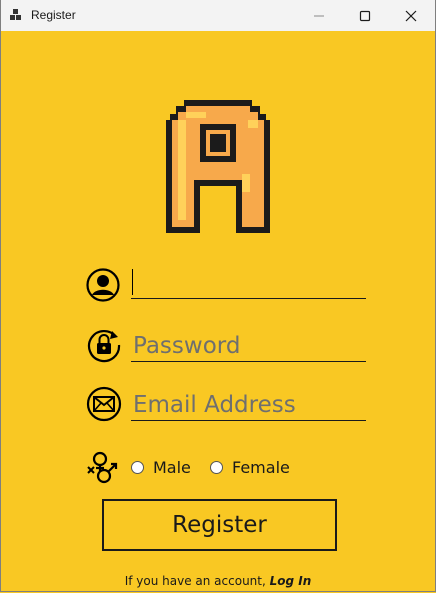  I want to click on user-icon, so click(103, 285).